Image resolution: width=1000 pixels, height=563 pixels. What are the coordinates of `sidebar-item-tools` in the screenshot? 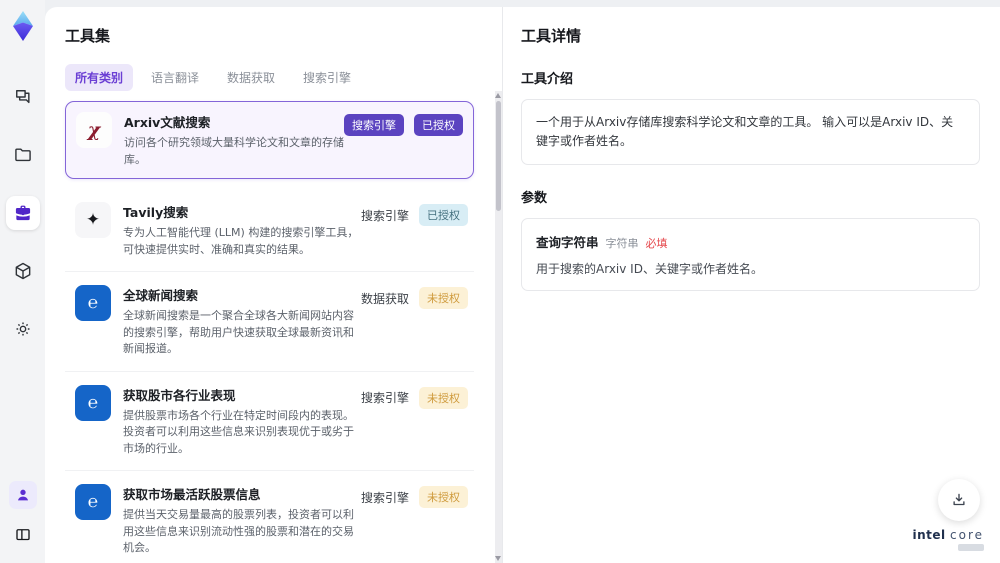 It's located at (22, 213).